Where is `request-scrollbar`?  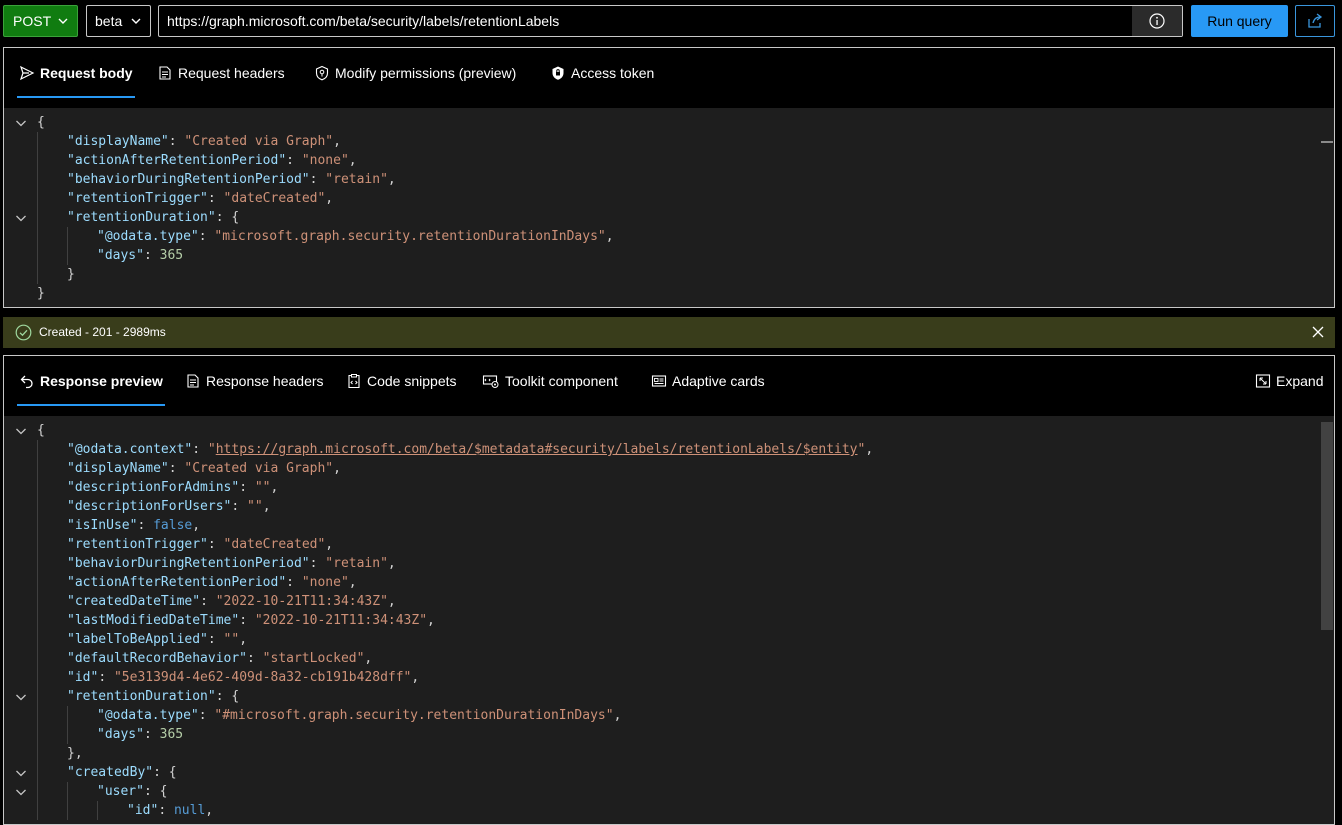
request-scrollbar is located at coordinates (1327, 207).